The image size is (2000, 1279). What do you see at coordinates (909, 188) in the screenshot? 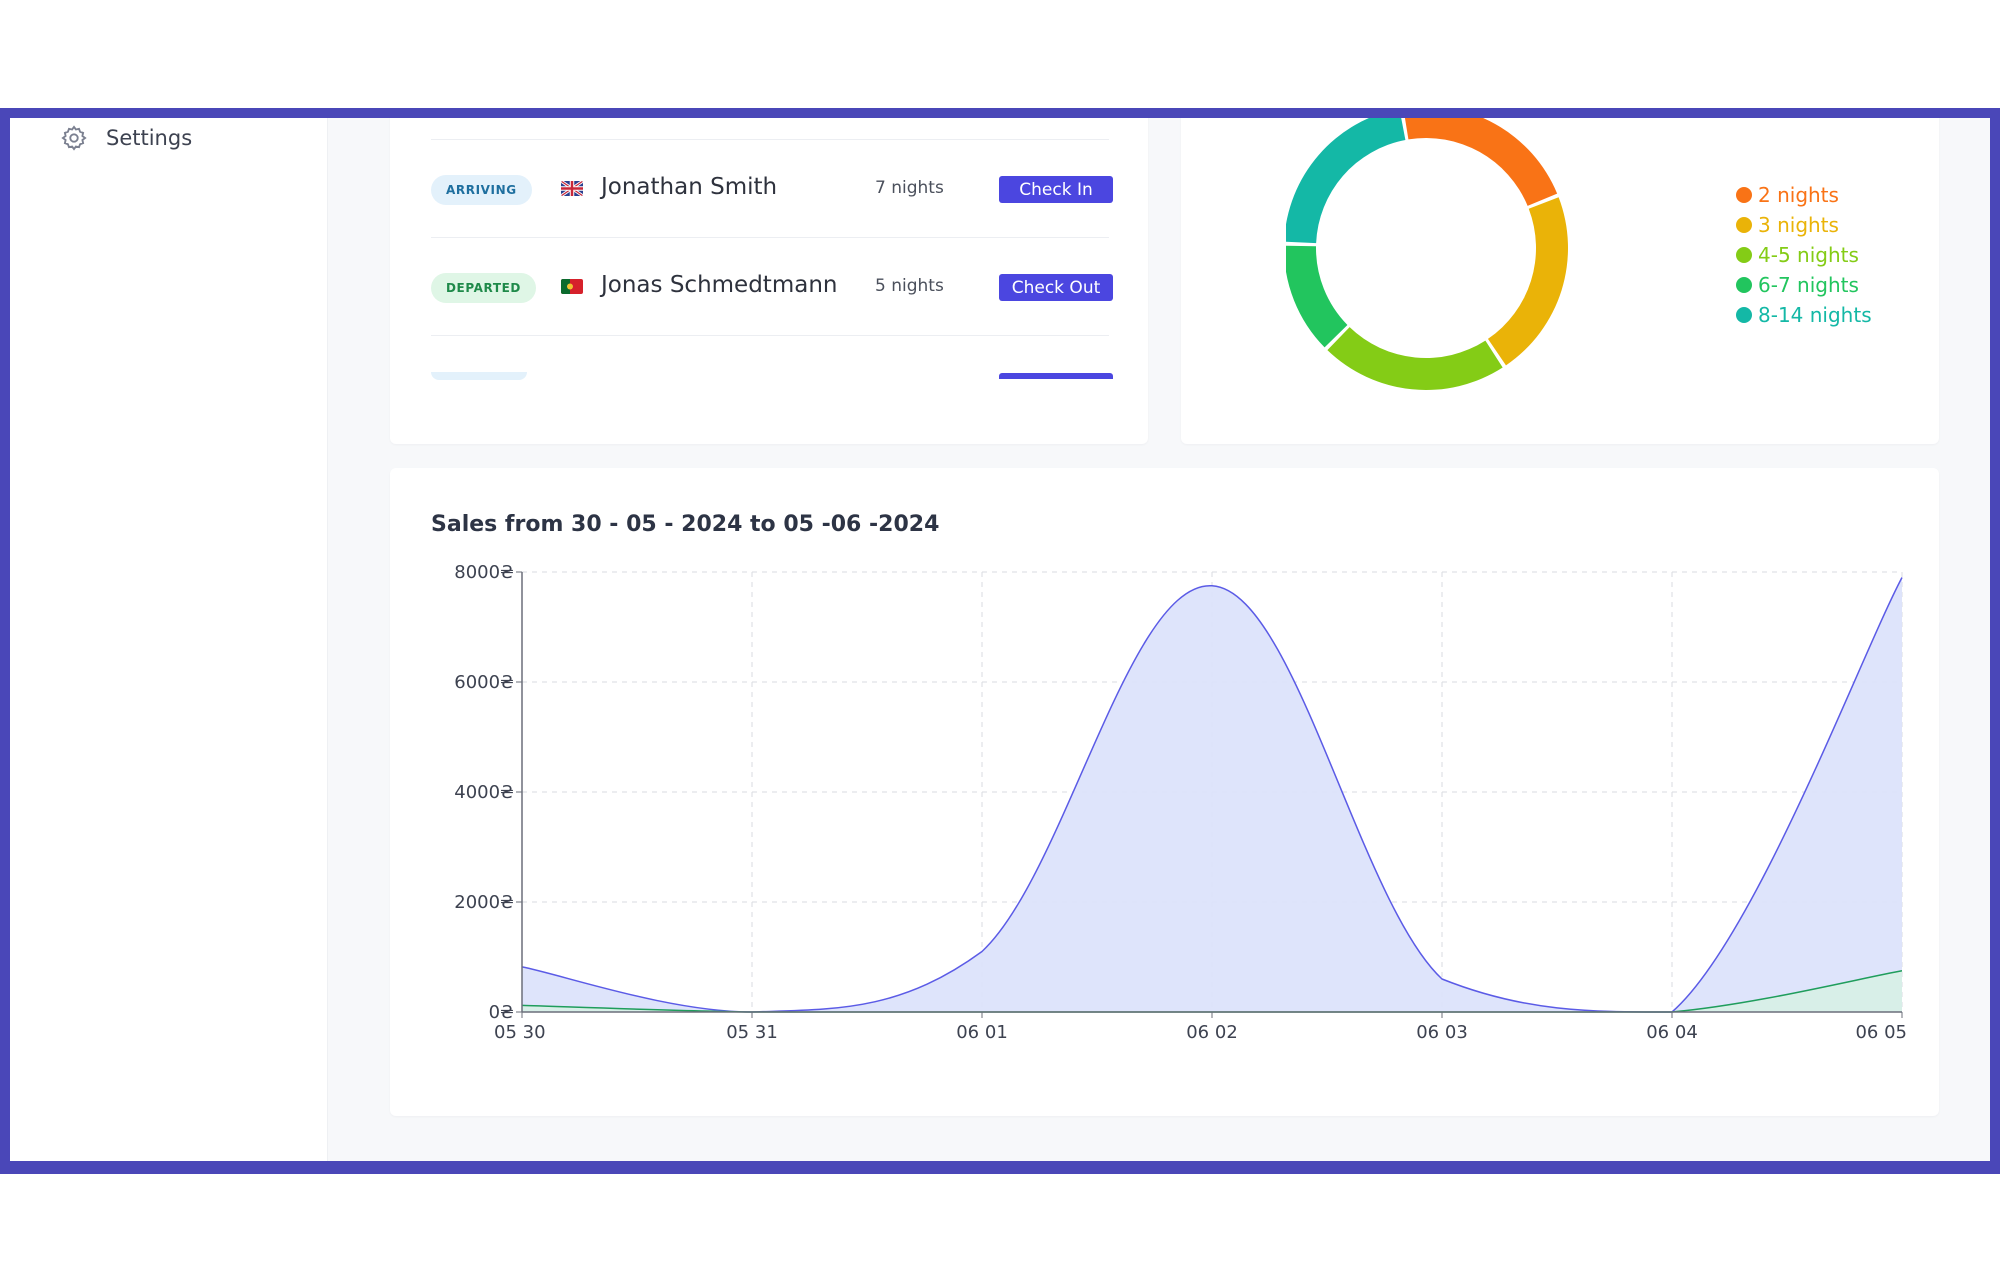
I see `nights-count: 7 nights` at bounding box center [909, 188].